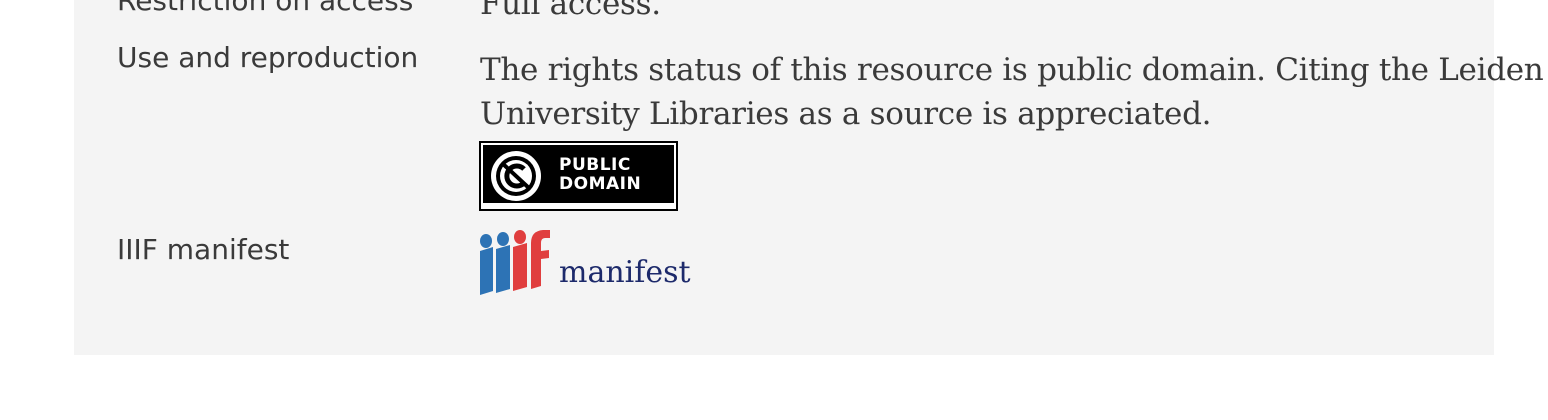 This screenshot has height=420, width=1548. I want to click on public-domain-badge: PUBLIC DOMAIN, so click(578, 176).